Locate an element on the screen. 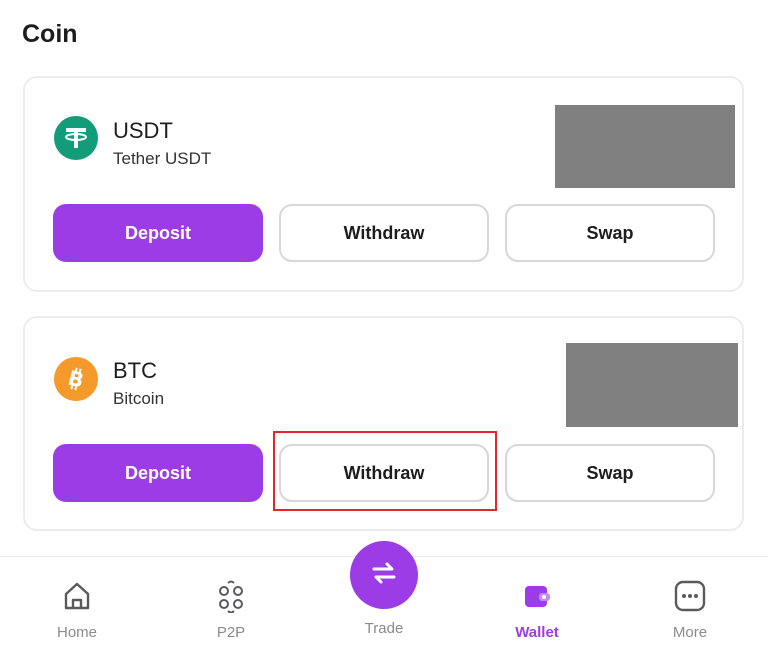  coin-symbol: BTC is located at coordinates (135, 370).